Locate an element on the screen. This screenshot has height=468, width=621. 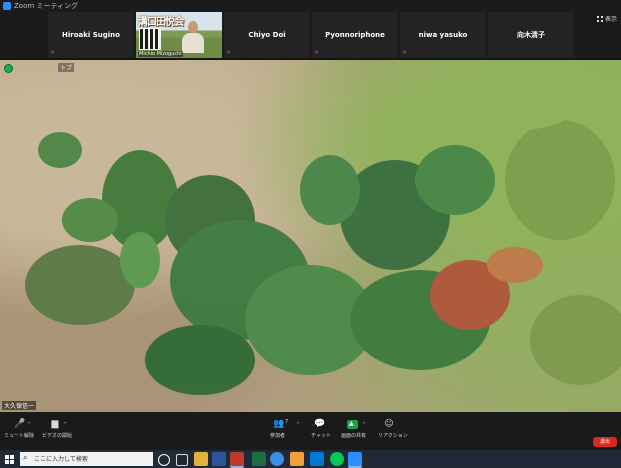
participant-video-tile: 溝口田悦会 Michio Mizoguchi is located at coordinates (179, 35).